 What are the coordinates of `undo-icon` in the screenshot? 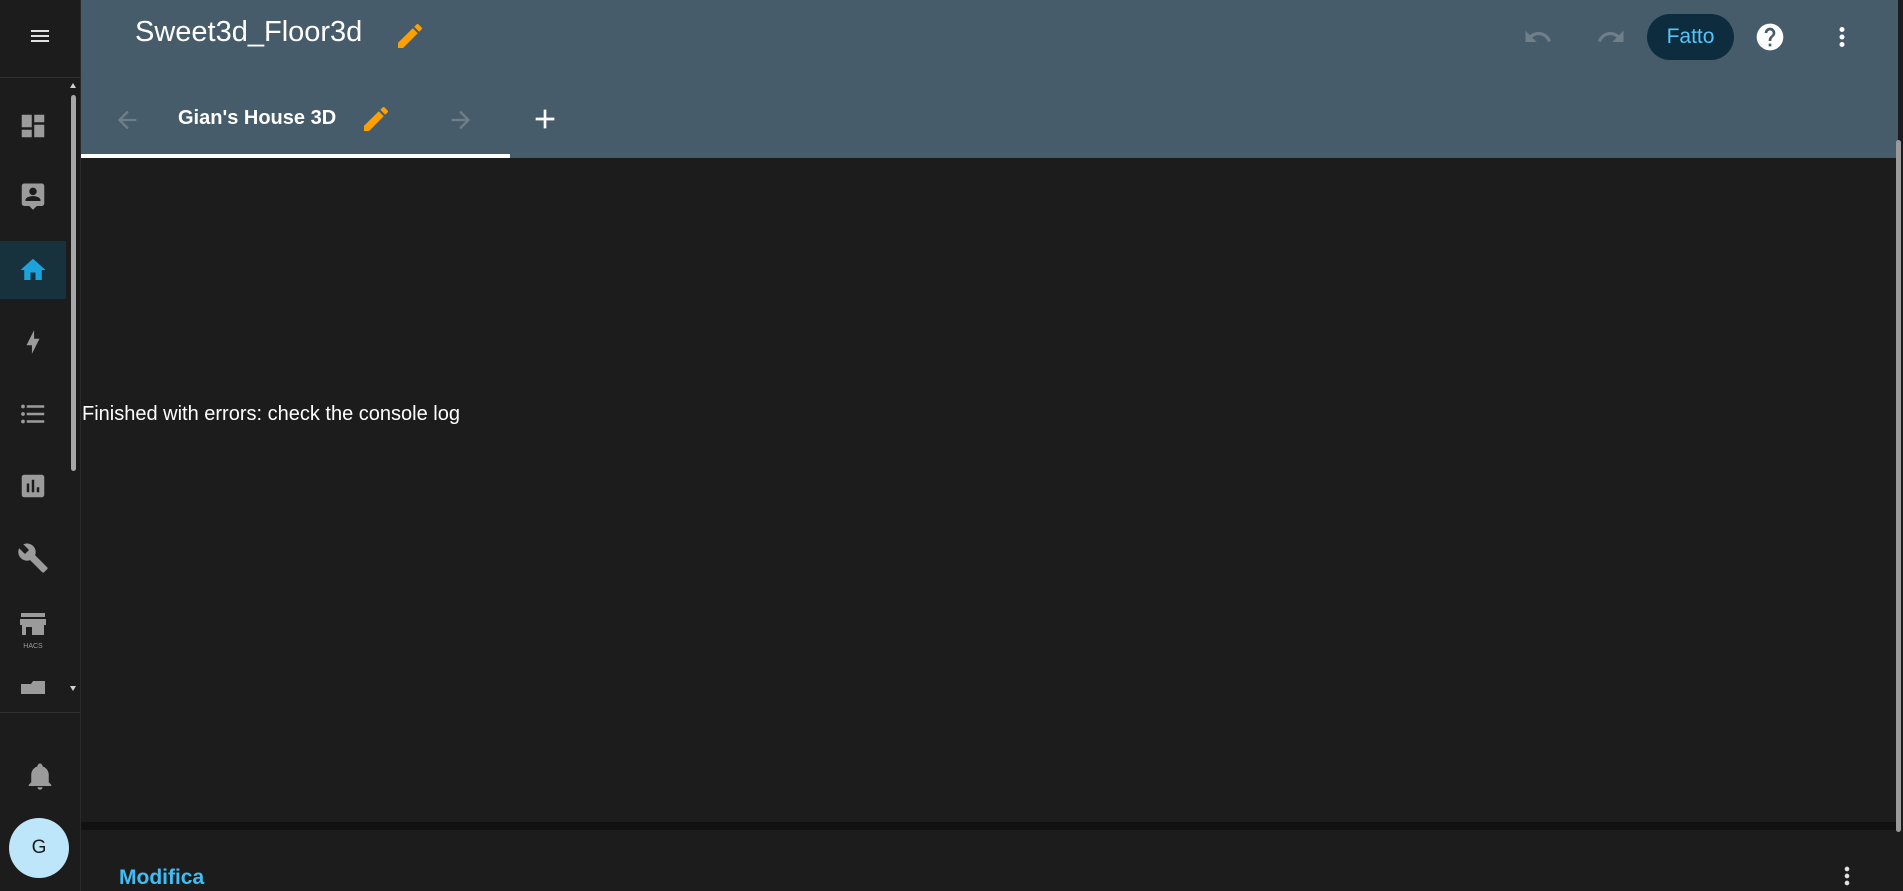 It's located at (1538, 36).